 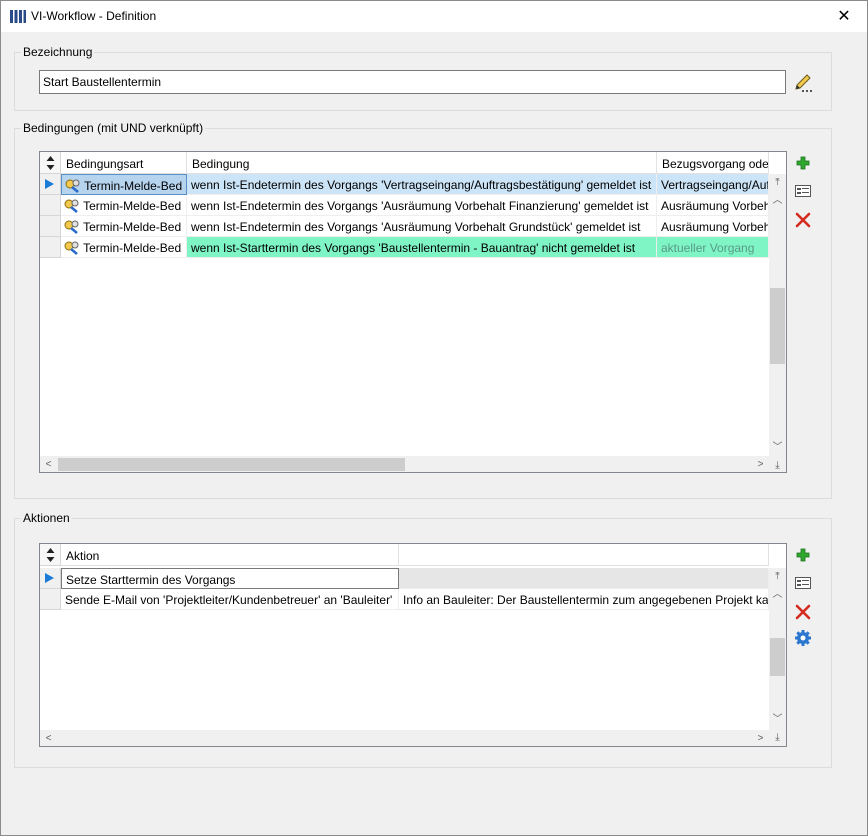 What do you see at coordinates (803, 638) in the screenshot?
I see `gear-icon` at bounding box center [803, 638].